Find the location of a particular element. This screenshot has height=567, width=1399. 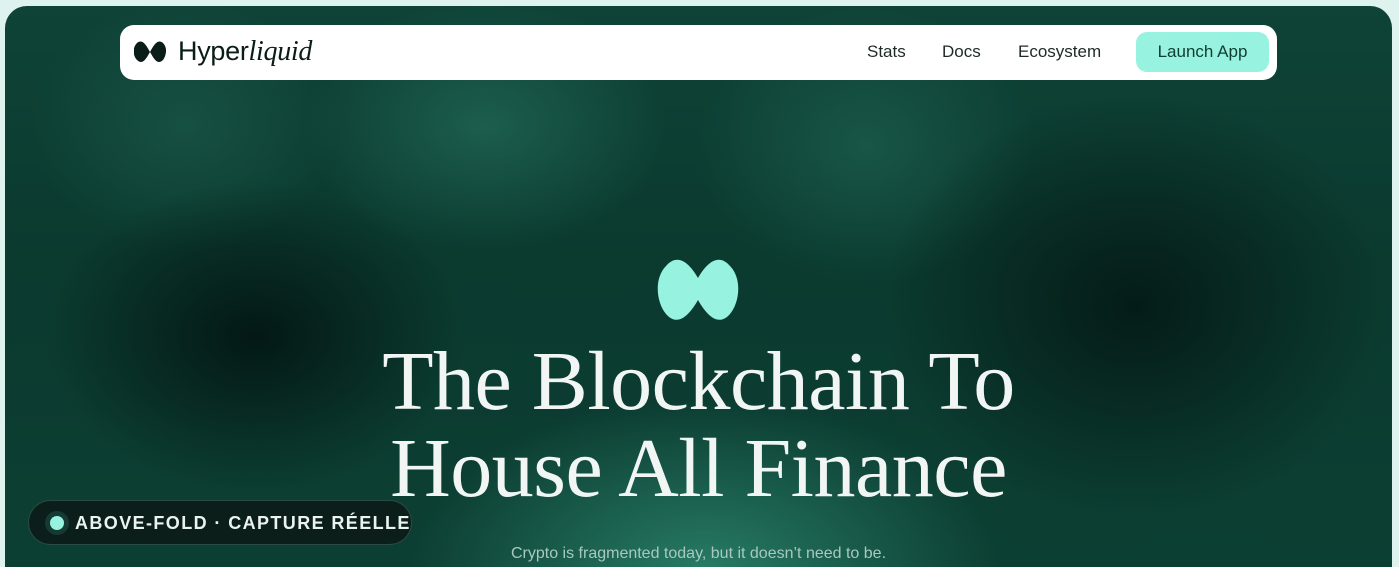

hero-title-line-1: The Blockchain To is located at coordinates (698, 381).